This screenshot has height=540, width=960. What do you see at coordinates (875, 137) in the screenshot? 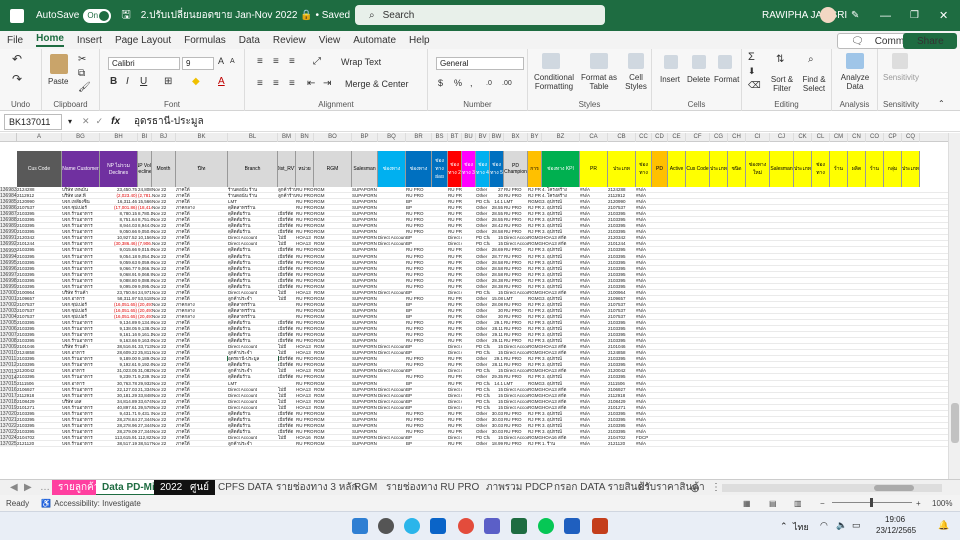
I see `column-header: CO` at bounding box center [875, 137].